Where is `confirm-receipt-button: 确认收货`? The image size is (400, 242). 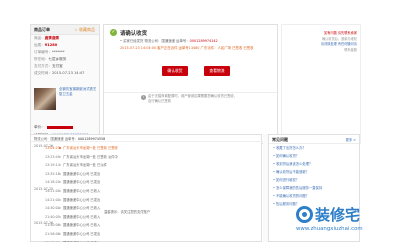
confirm-receipt-button: 确认收货 is located at coordinates (175, 71).